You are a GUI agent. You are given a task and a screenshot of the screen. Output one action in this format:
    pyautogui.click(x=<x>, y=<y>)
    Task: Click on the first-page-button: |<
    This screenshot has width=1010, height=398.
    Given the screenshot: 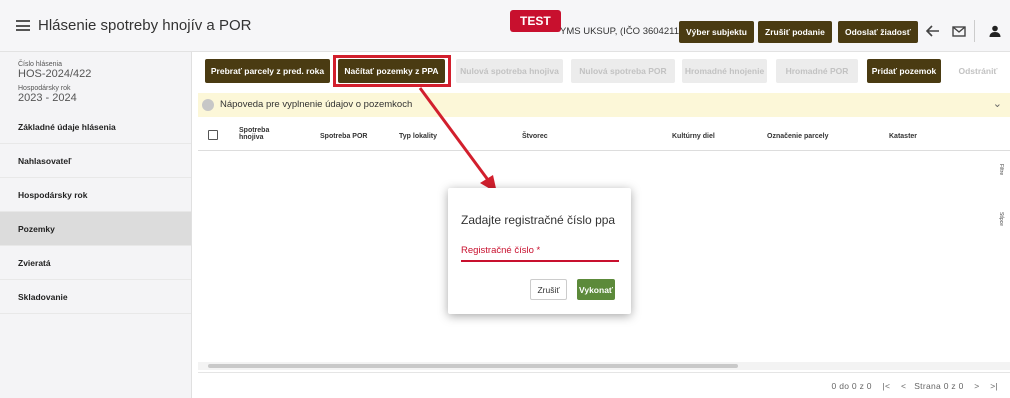 What is the action you would take?
    pyautogui.click(x=887, y=386)
    